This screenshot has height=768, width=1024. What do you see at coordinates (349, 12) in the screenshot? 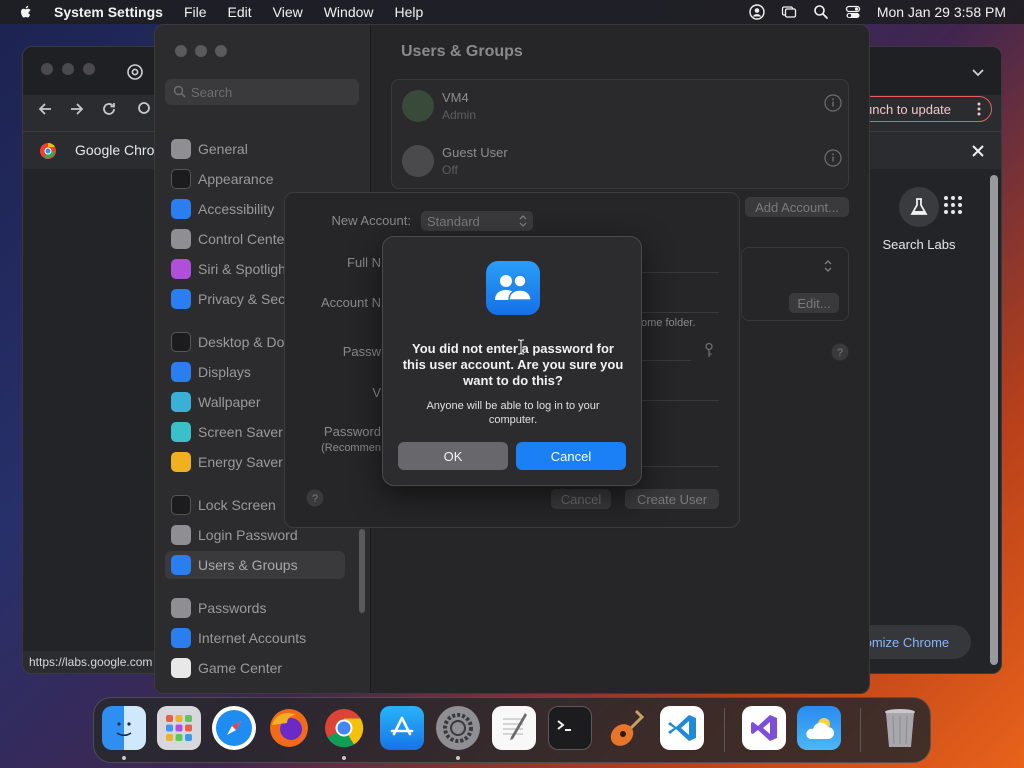
I see `menu-window: Window` at bounding box center [349, 12].